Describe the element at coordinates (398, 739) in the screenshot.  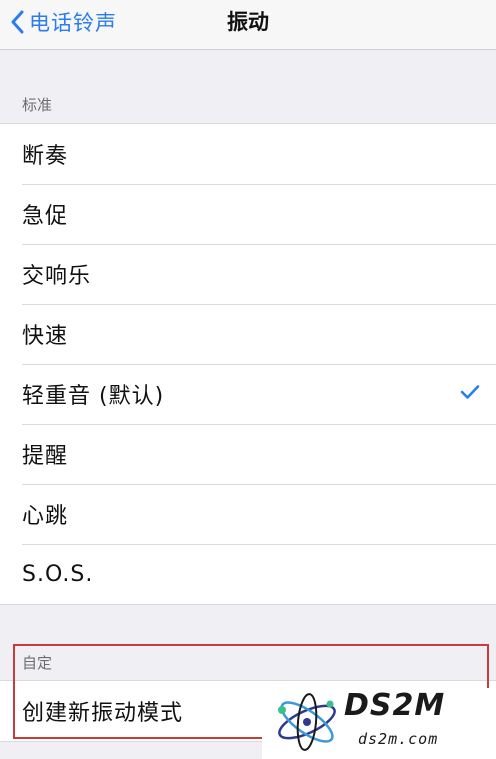
I see `watermark-site: ds2m.com` at that location.